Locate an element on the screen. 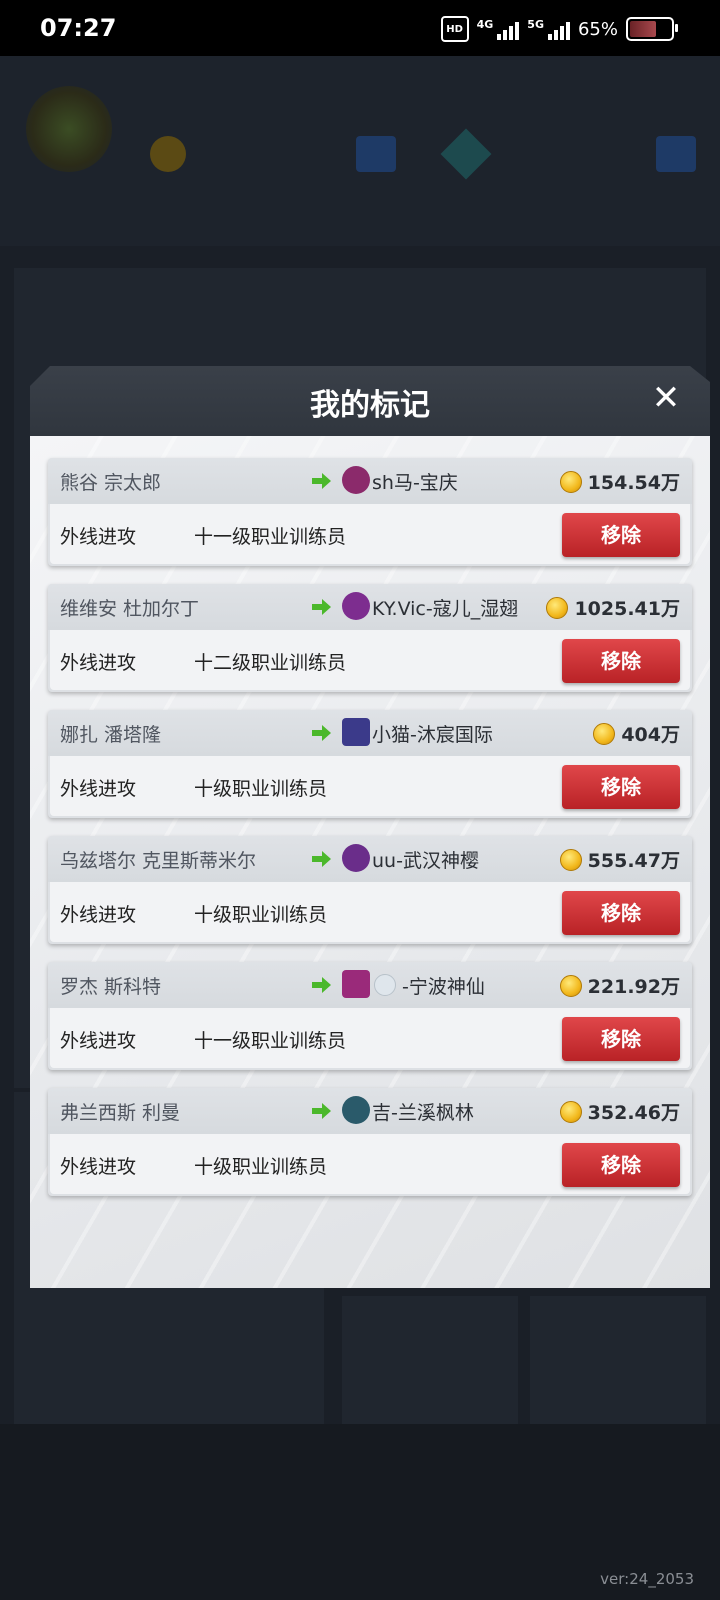  status-icons: HD 4G 5G 65% is located at coordinates (559, 29).